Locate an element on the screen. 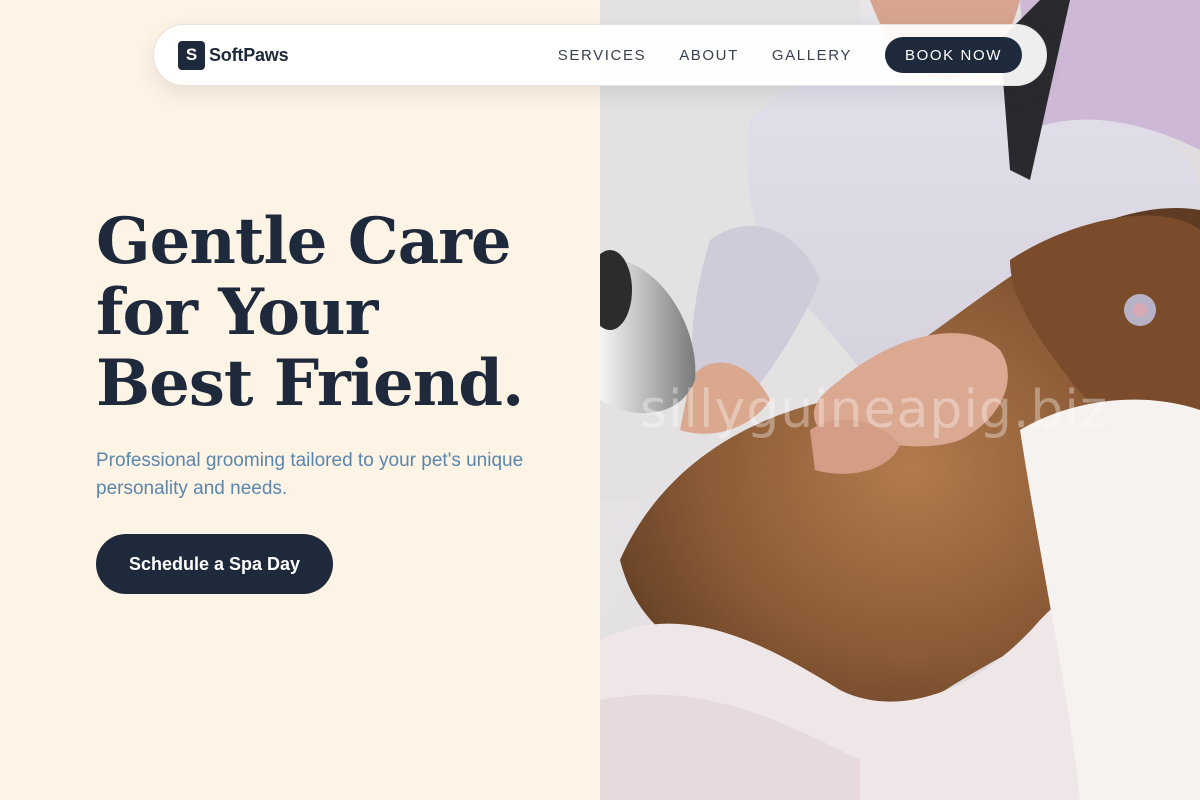 This screenshot has width=1200, height=800. brand-name: SoftPaws is located at coordinates (249, 54).